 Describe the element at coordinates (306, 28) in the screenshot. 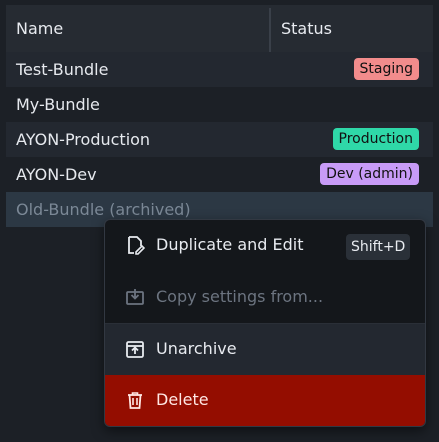

I see `column-header-status: Status` at that location.